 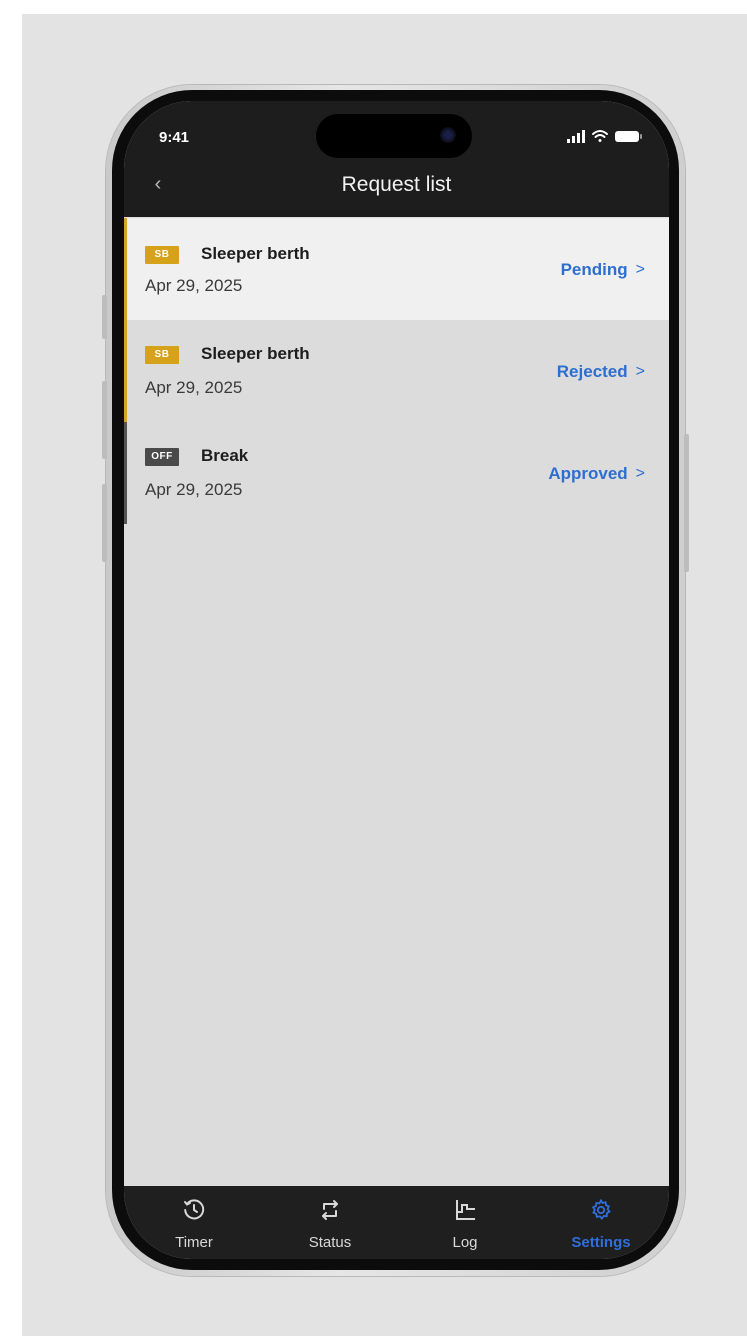 What do you see at coordinates (330, 1222) in the screenshot?
I see `nav-status: Status` at bounding box center [330, 1222].